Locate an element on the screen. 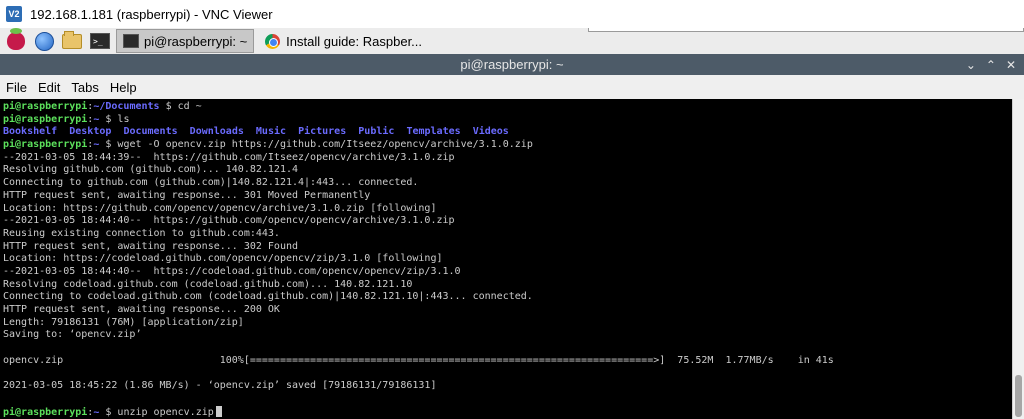 The width and height of the screenshot is (1024, 419). terminal-window-title: pi@raspberrypi: ~ is located at coordinates (512, 64).